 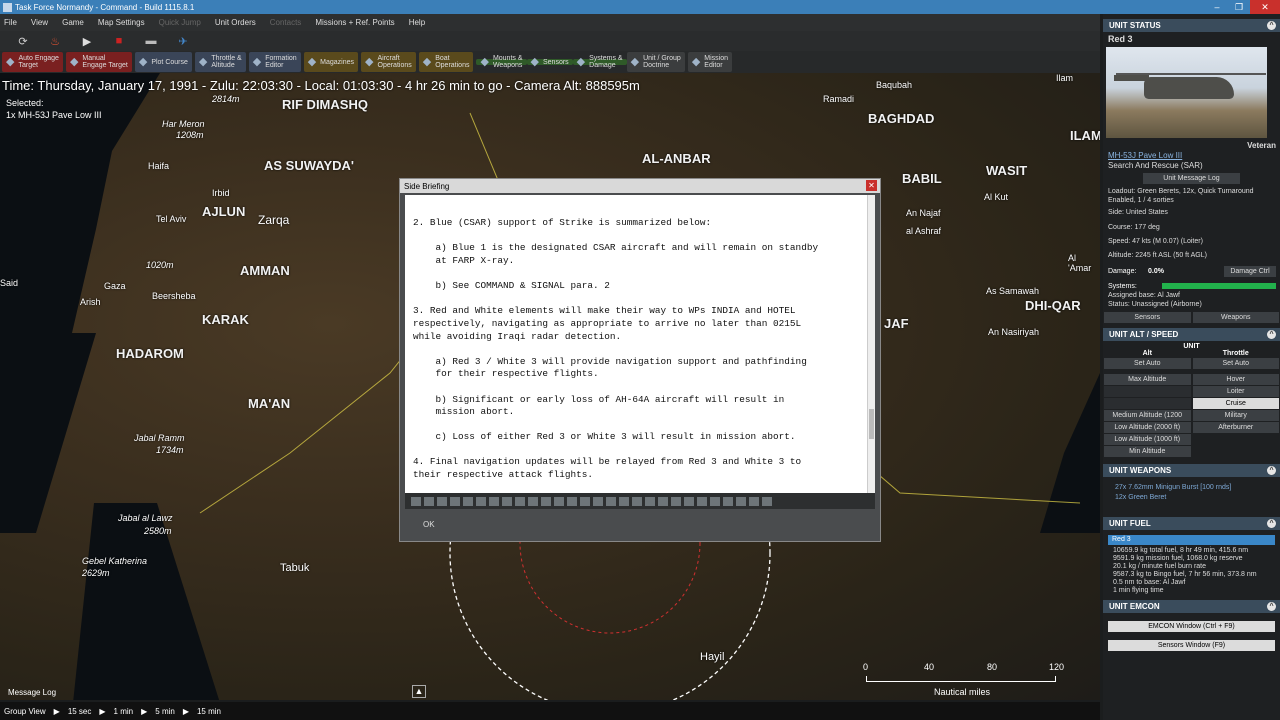 I want to click on altitude-button: Max Altitude, so click(x=1147, y=379).